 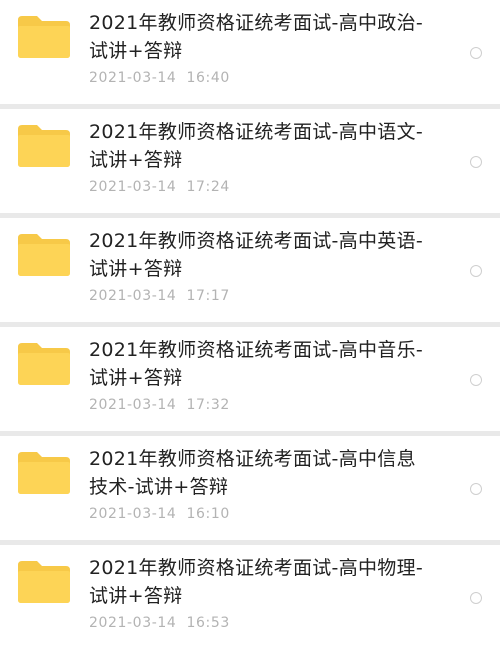 What do you see at coordinates (256, 582) in the screenshot?
I see `file-name: 2021年教师资格证统考面试-高中物理-试讲+答辩` at bounding box center [256, 582].